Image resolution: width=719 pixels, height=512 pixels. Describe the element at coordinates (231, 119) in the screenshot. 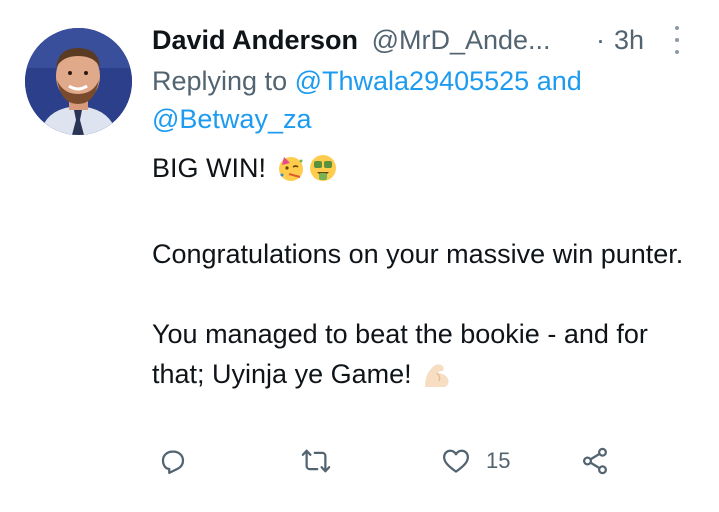

I see `reply-mention-2: @Betway_za` at that location.